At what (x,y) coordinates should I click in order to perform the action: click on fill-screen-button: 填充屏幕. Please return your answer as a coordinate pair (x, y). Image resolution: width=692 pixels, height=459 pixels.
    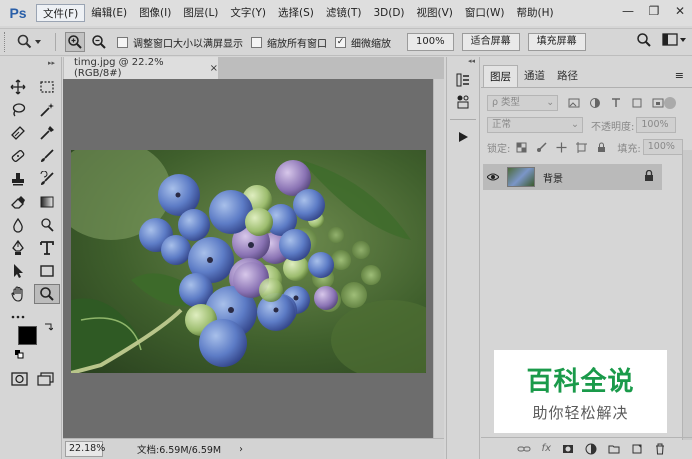
    Looking at the image, I should click on (556, 42).